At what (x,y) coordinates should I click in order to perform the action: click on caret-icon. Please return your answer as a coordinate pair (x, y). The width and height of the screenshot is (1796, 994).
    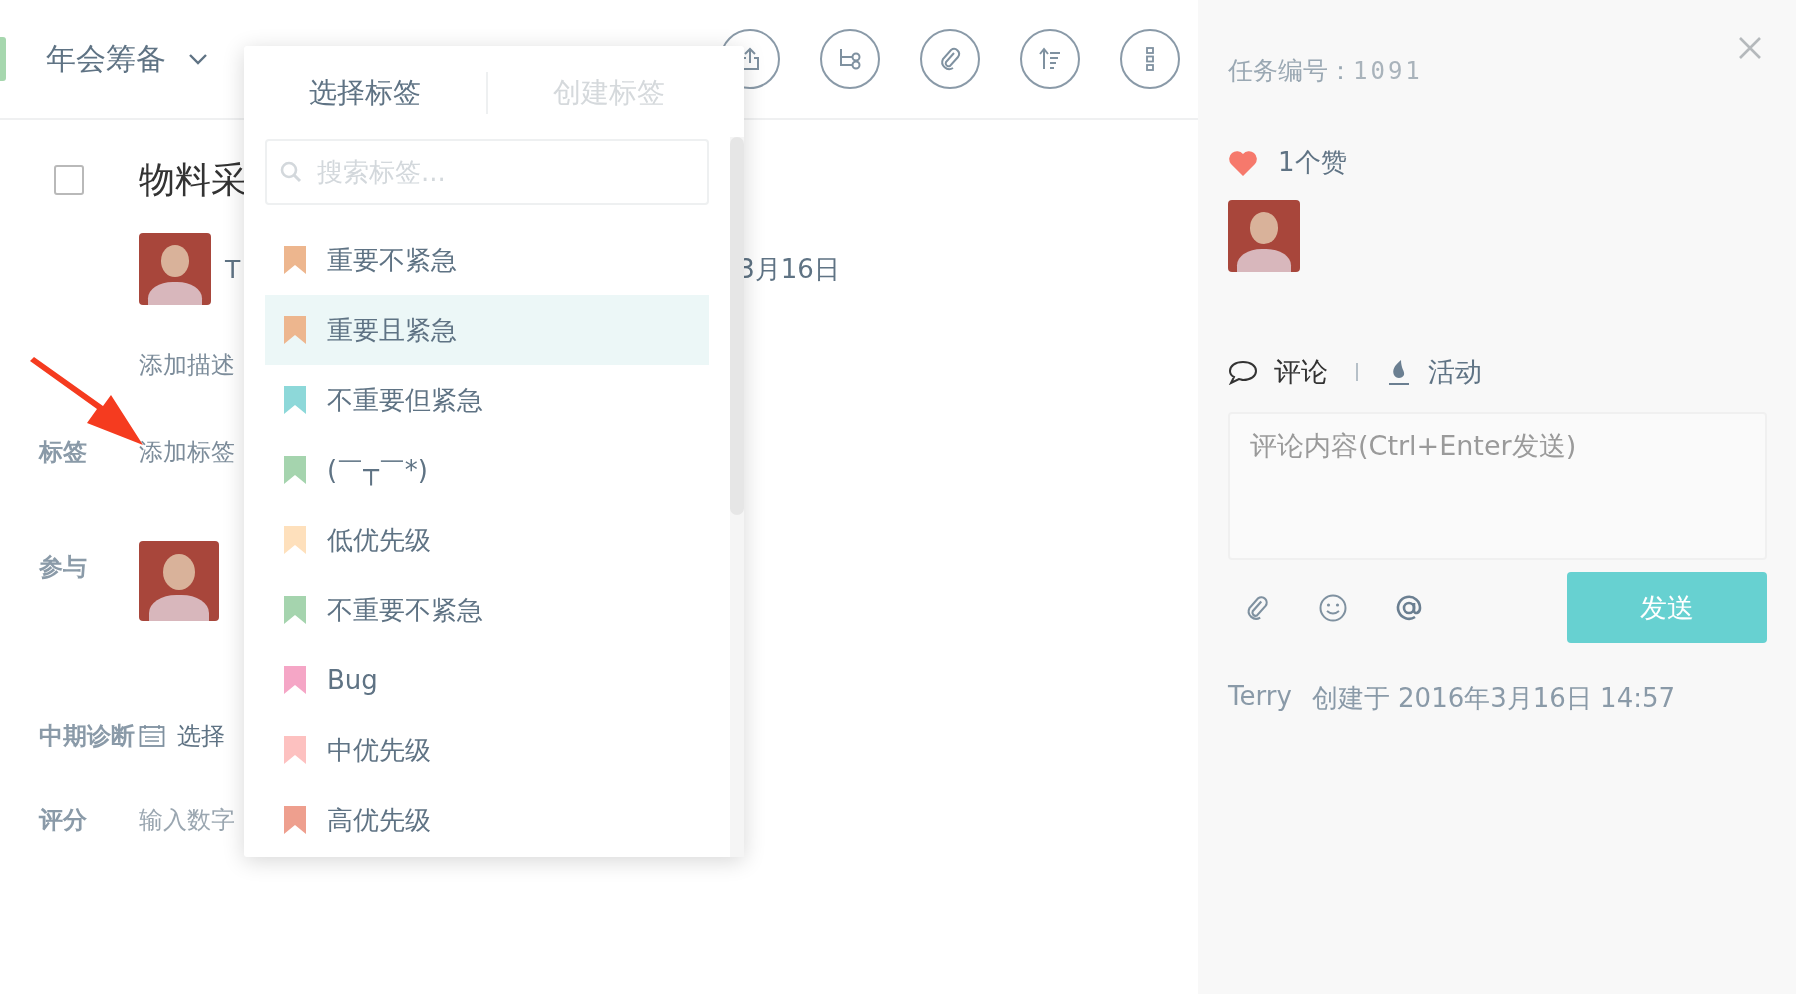
    Looking at the image, I should click on (198, 59).